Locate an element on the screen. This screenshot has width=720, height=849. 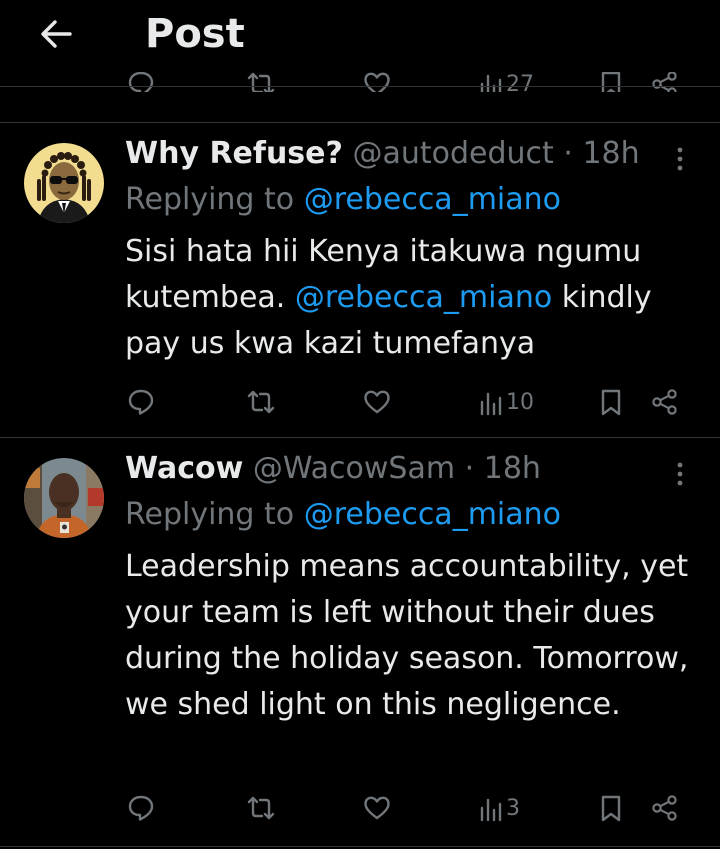
views-count: 27 is located at coordinates (520, 82).